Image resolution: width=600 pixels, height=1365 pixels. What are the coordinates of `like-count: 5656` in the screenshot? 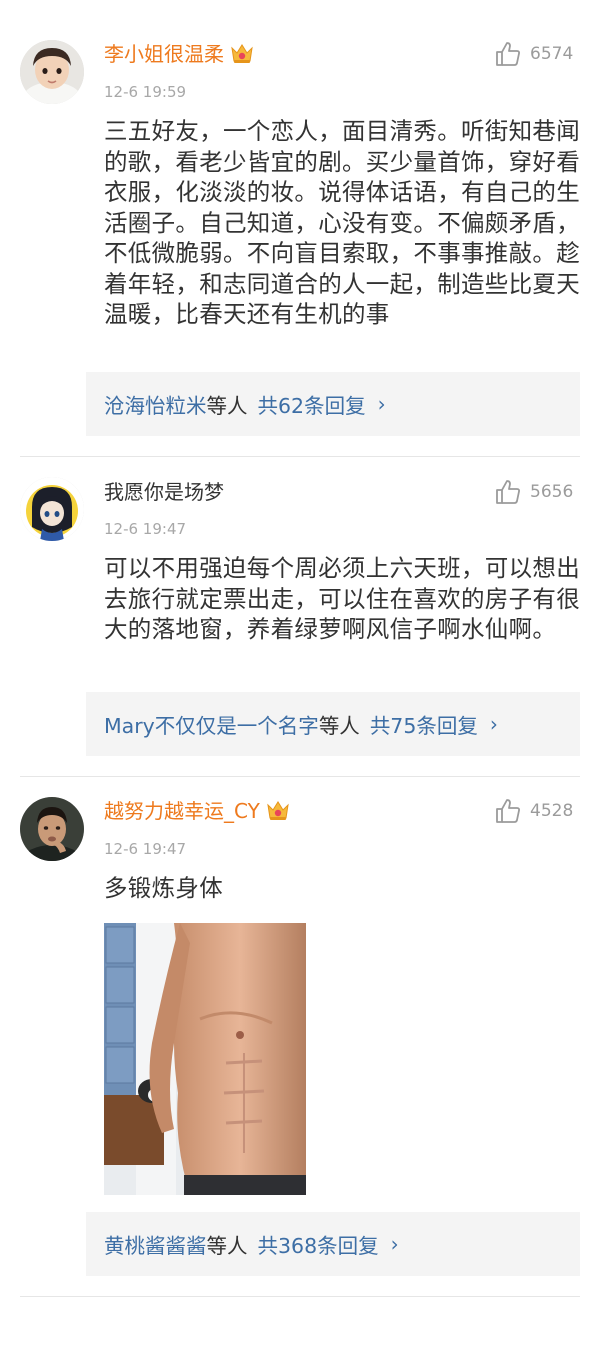 It's located at (552, 492).